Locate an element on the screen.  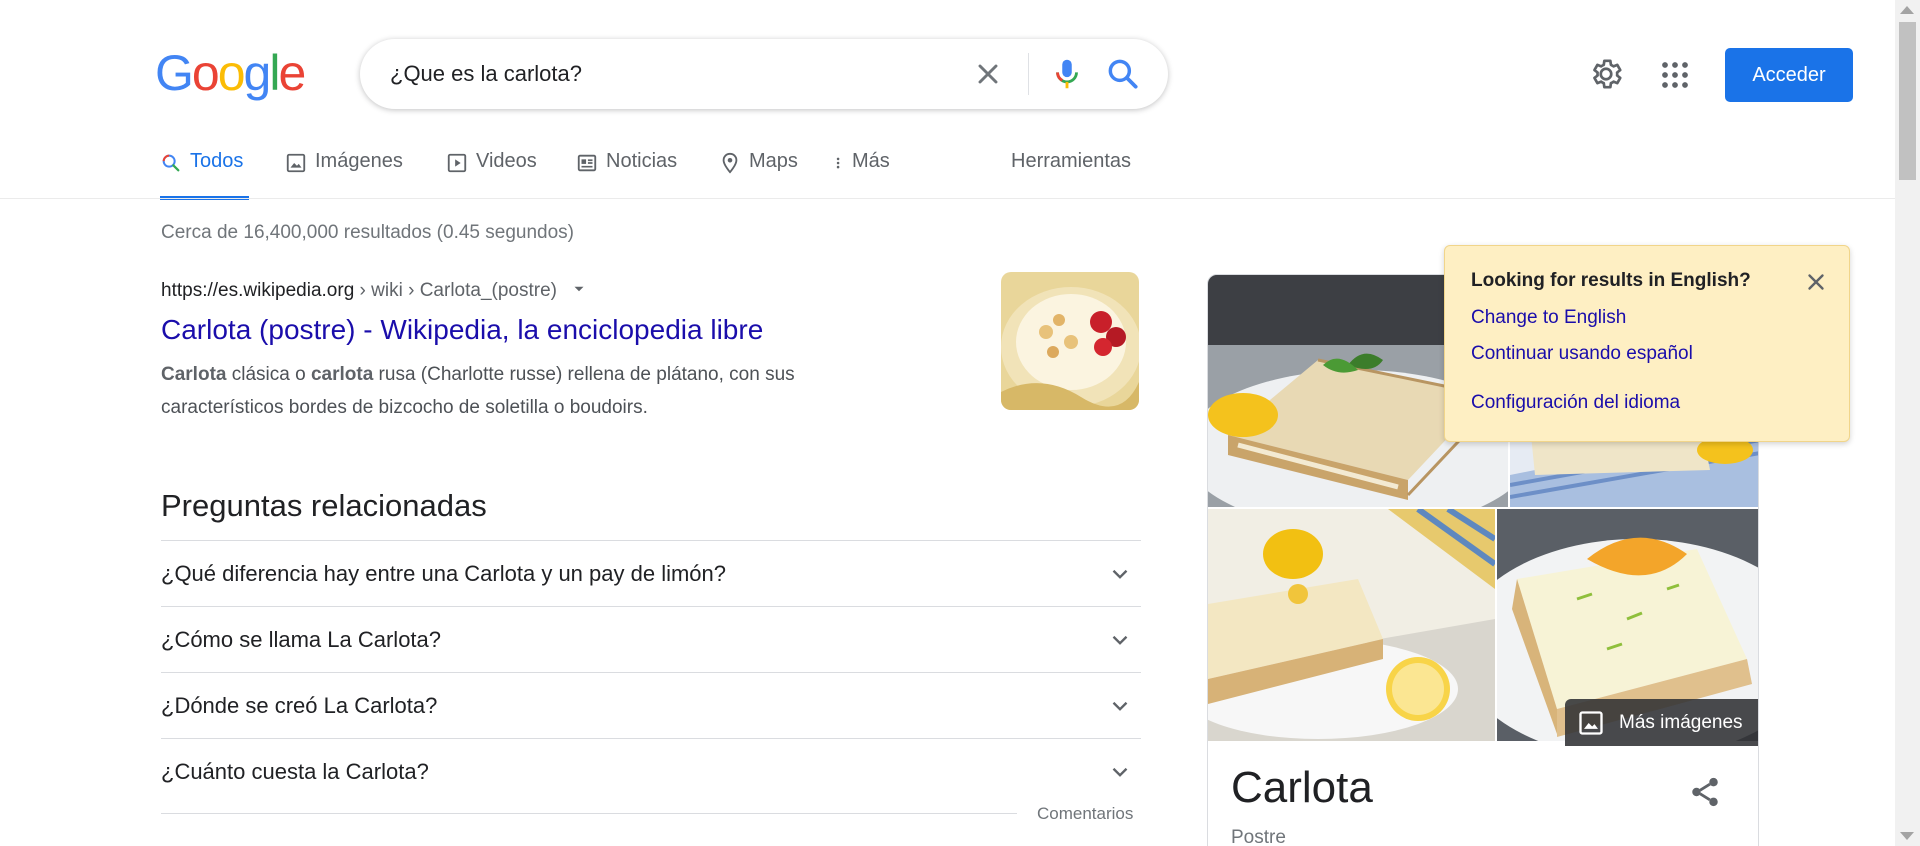
related-question: ¿Cuánto cuesta la Carlota? is located at coordinates (651, 771).